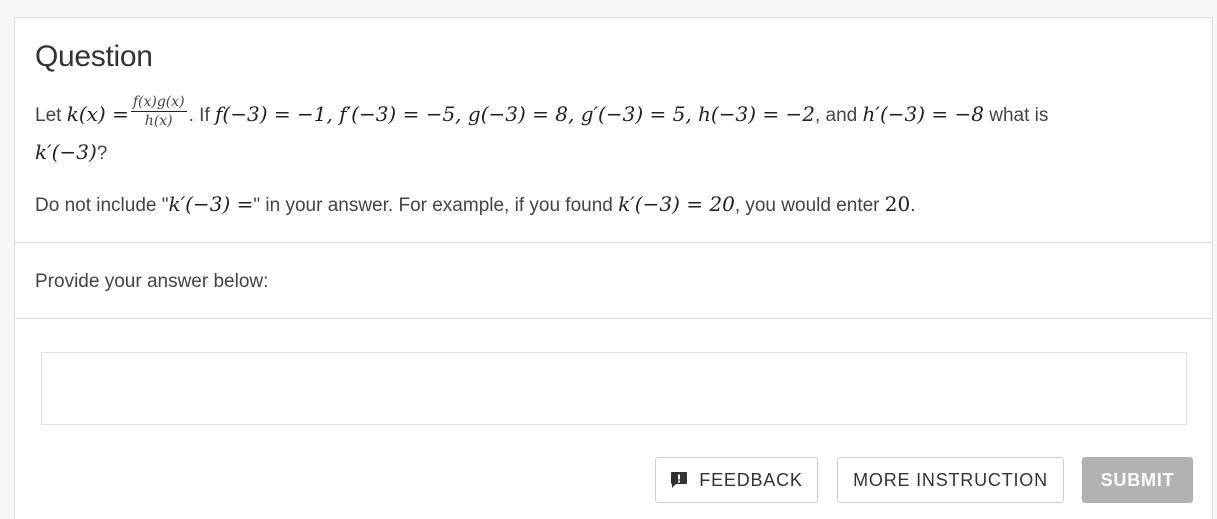 The image size is (1217, 519). I want to click on k-definition: k(x) =, so click(98, 114).